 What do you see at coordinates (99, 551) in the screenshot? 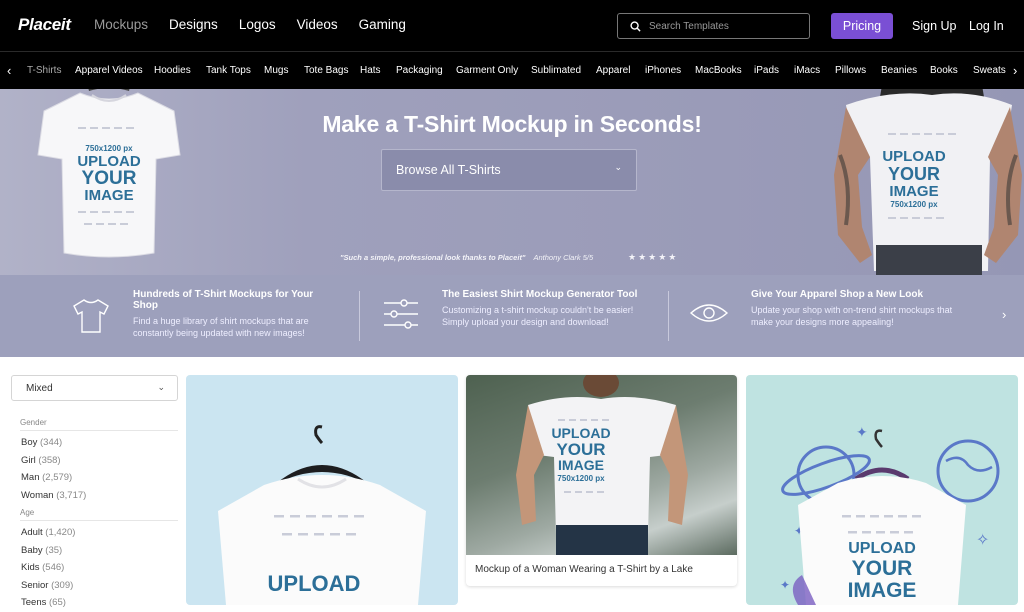
I see `filter-option: Baby (35)` at bounding box center [99, 551].